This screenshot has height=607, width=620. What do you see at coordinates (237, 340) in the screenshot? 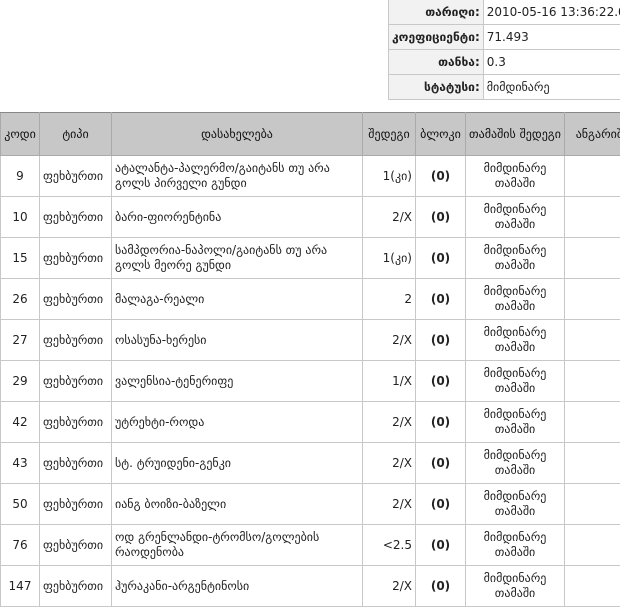
I see `cell-name: ოსასუნა-ხერესი` at bounding box center [237, 340].